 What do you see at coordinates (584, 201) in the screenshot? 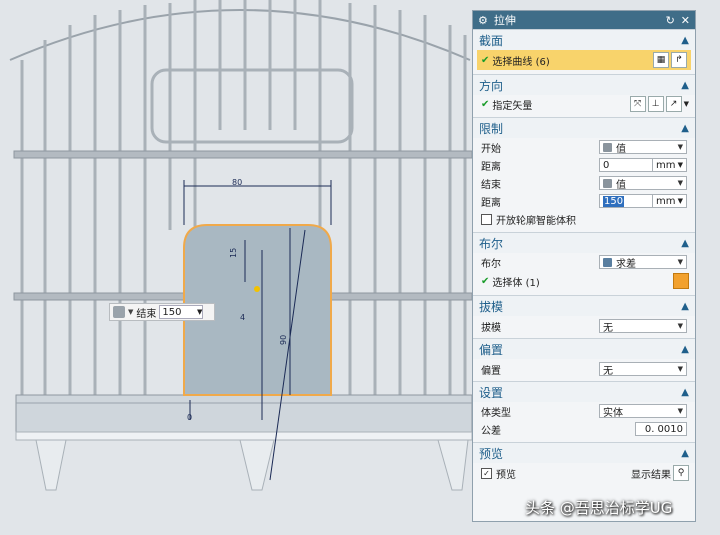
I see `end-distance-row: 距离 150 mm ▼` at bounding box center [584, 201].